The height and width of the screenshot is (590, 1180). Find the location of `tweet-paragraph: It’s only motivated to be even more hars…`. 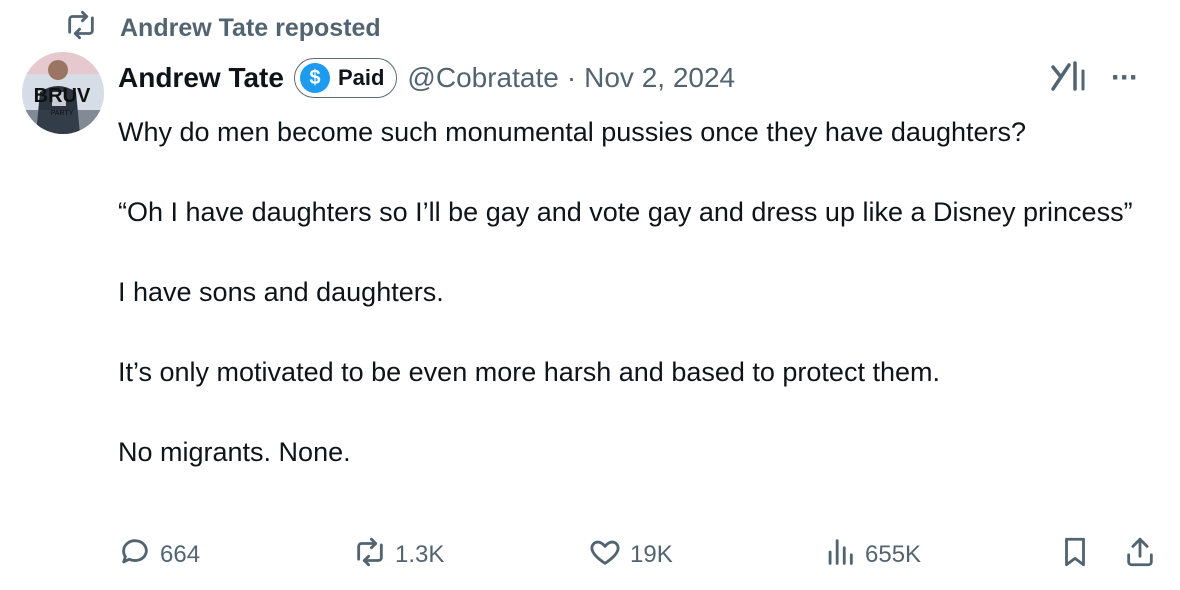

tweet-paragraph: It’s only motivated to be even more hars… is located at coordinates (529, 372).